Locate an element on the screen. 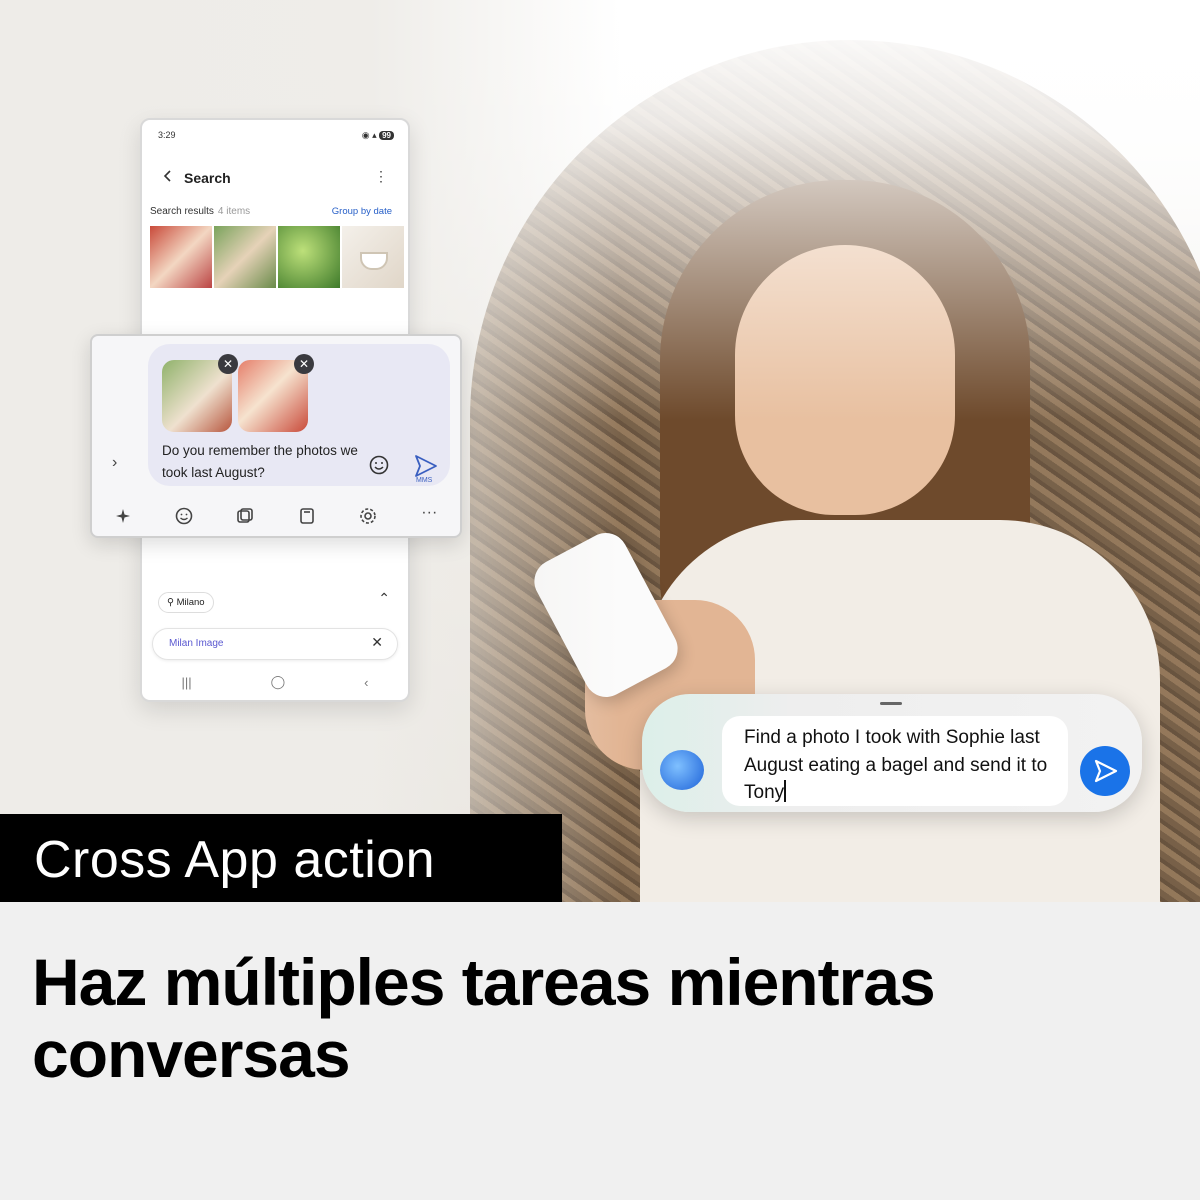 Image resolution: width=1200 pixels, height=1200 pixels. clear-icon: ✕ is located at coordinates (377, 642).